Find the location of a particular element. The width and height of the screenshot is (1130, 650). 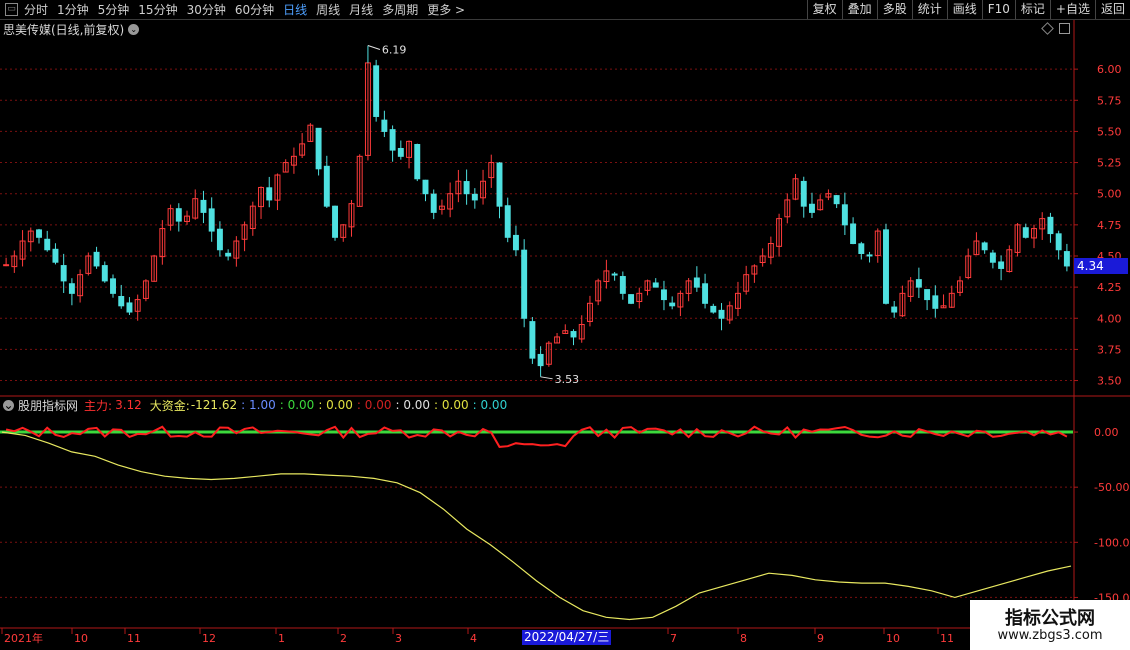

indicator-value-5: : 0.00 is located at coordinates (451, 405).